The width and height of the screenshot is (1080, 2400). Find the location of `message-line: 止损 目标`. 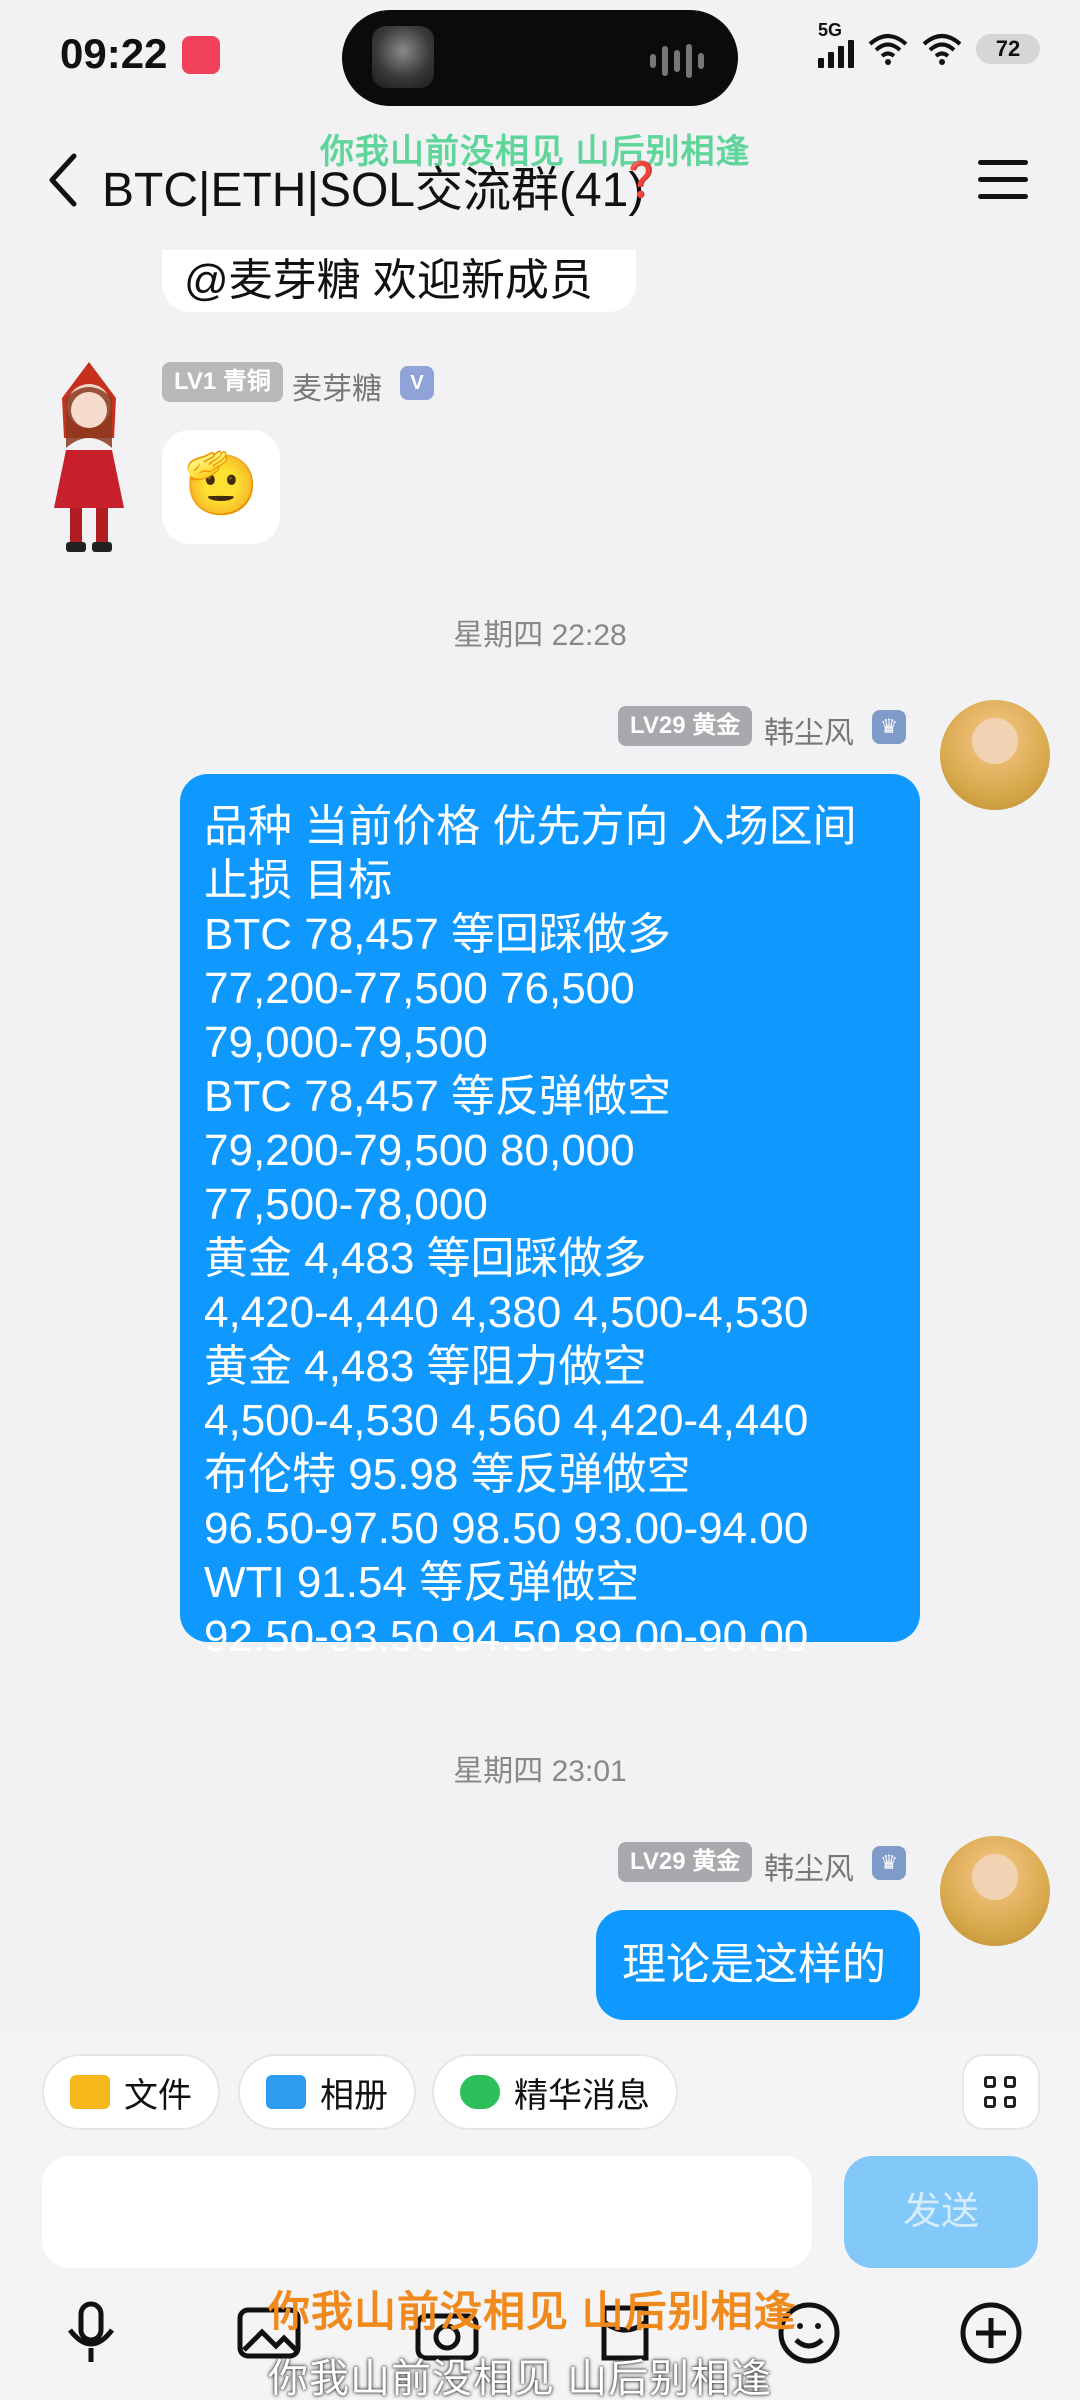

message-line: 止损 目标 is located at coordinates (298, 880).